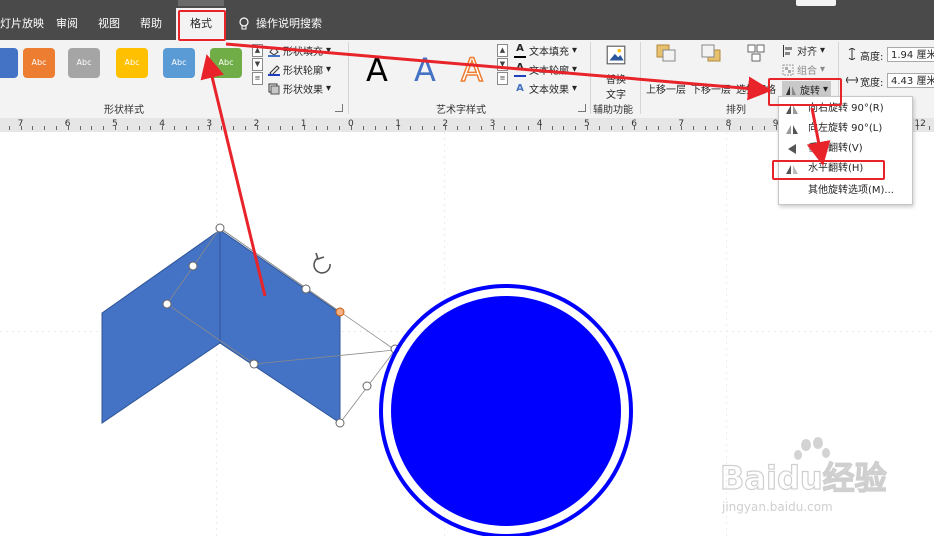 This screenshot has height=536, width=934. What do you see at coordinates (299, 88) in the screenshot?
I see `shape-effects-button: 形状效果 ▾` at bounding box center [299, 88].